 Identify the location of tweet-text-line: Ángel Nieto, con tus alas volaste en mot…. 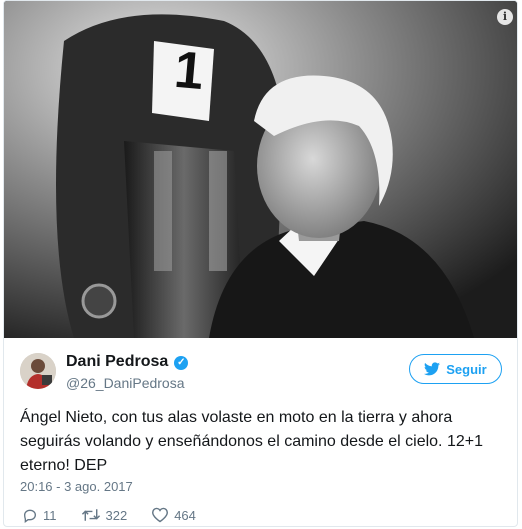
(236, 417).